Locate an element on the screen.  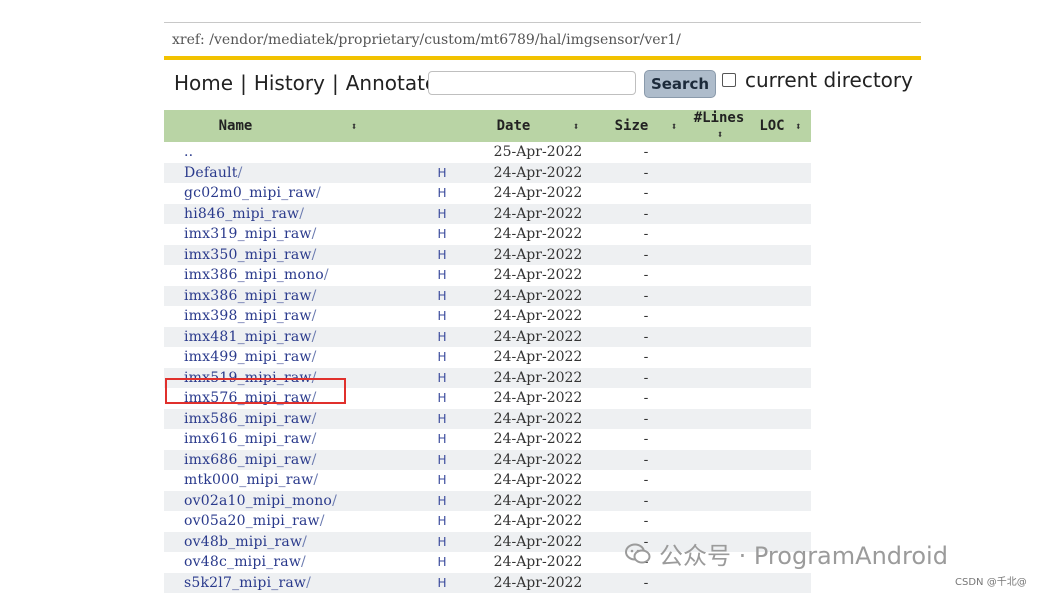
table-row: hi846_mipi_raw/H 24-Apr-2022- is located at coordinates (487, 213).